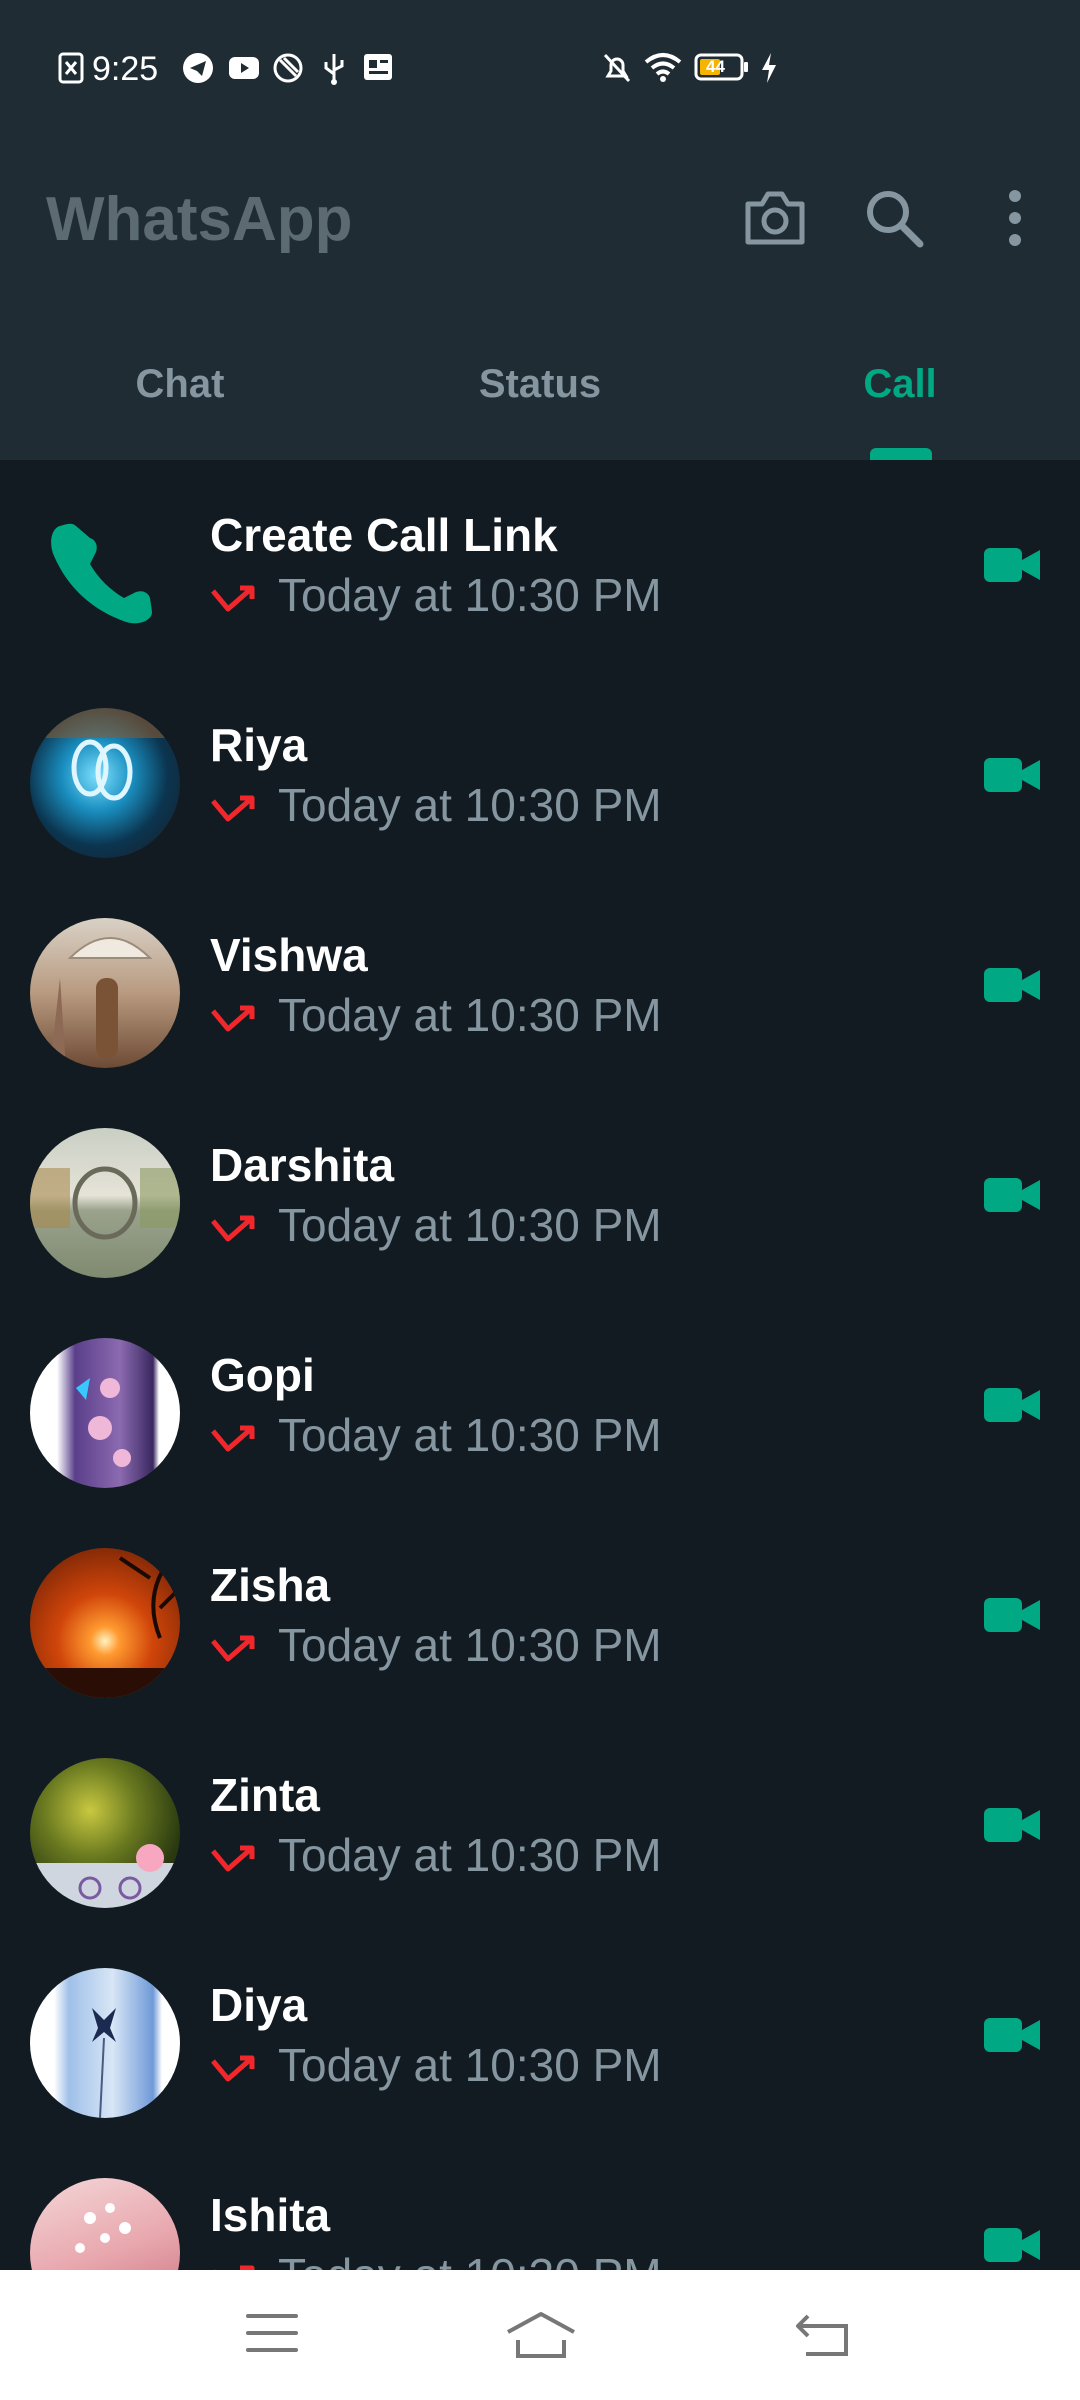  I want to click on phone-icon, so click(105, 573).